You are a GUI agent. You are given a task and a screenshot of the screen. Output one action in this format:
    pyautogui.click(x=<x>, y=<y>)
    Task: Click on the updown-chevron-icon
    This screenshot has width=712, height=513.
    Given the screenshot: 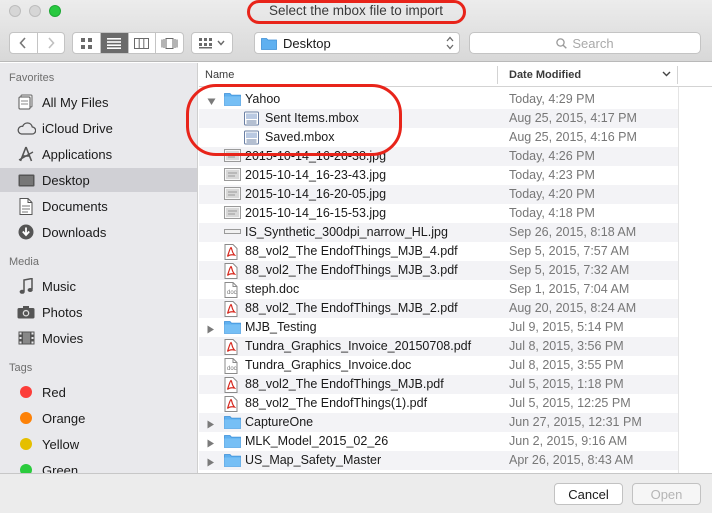 What is the action you would take?
    pyautogui.click(x=450, y=43)
    